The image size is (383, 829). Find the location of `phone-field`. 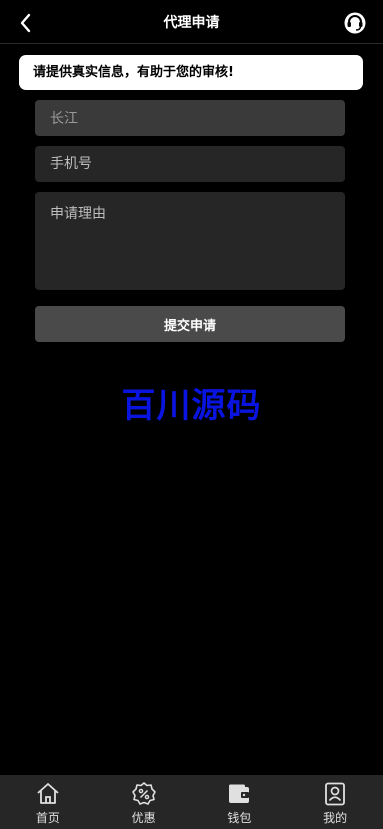

phone-field is located at coordinates (190, 164).